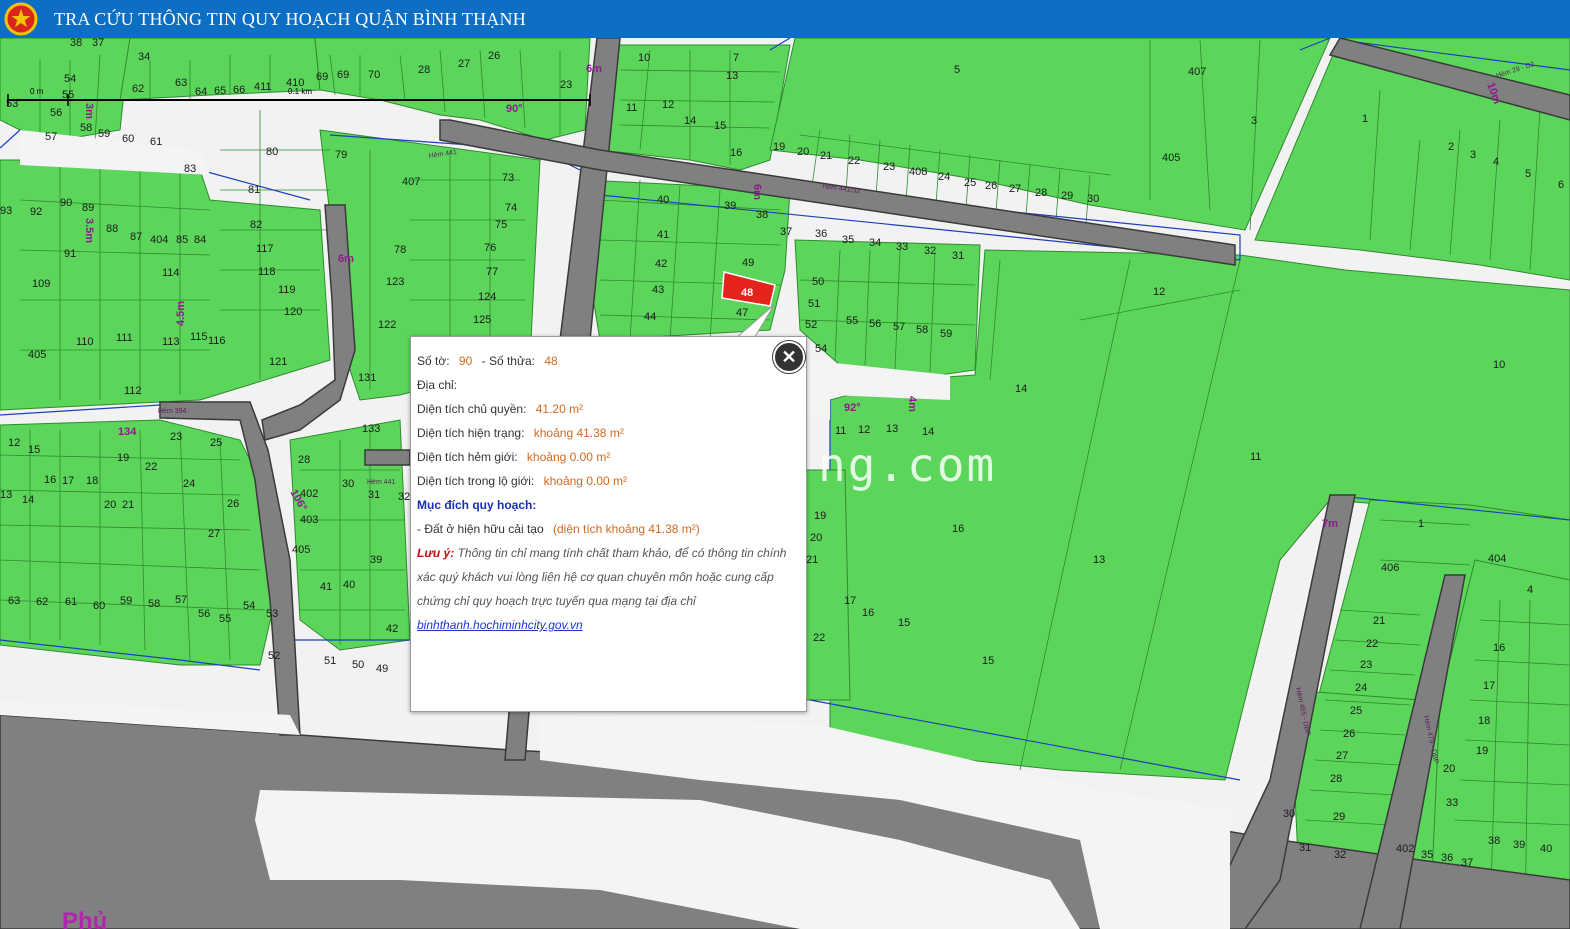  Describe the element at coordinates (748, 263) in the screenshot. I see `lot-number: 49` at that location.